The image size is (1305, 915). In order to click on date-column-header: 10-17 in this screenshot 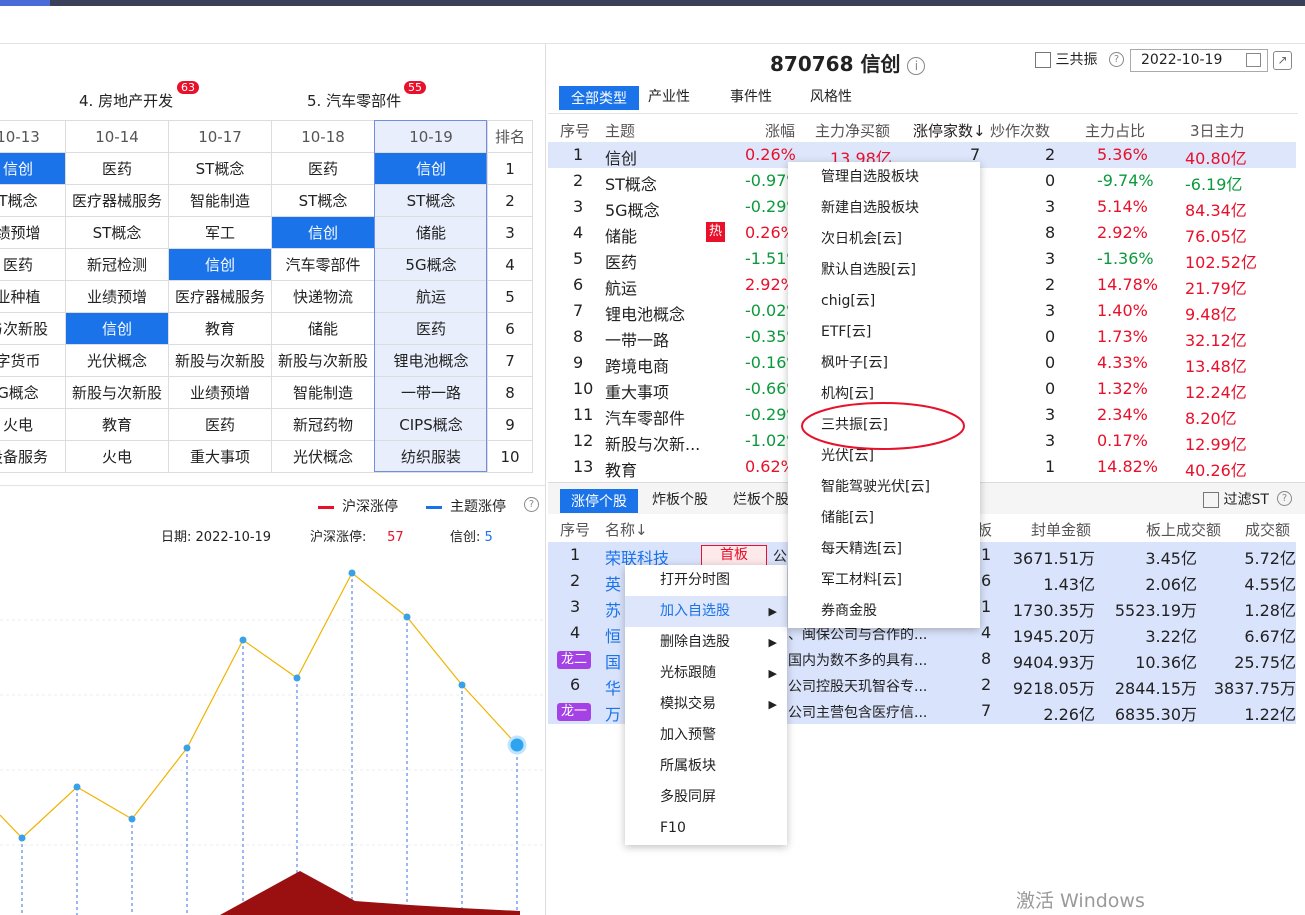, I will do `click(220, 136)`.